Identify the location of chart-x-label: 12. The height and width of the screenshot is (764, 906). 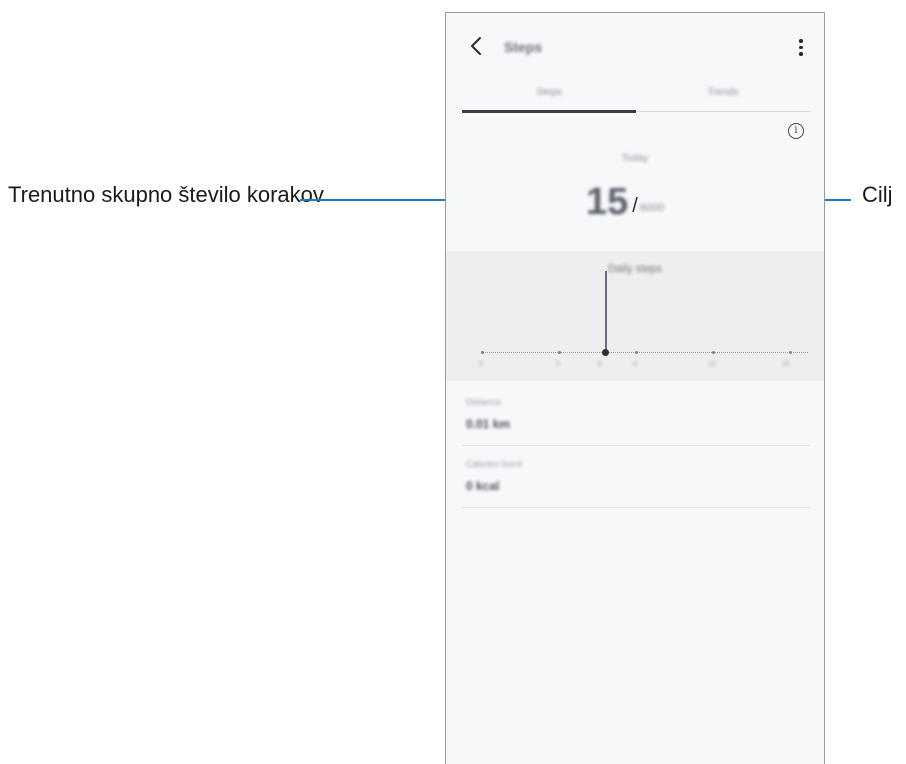
(712, 364).